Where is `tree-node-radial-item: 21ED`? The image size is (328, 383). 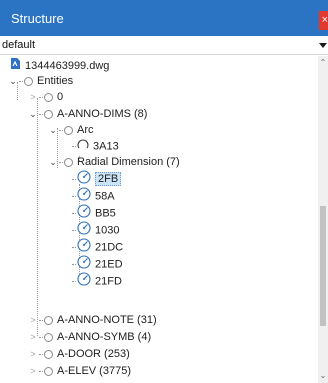
tree-node-radial-item: 21ED is located at coordinates (97, 263).